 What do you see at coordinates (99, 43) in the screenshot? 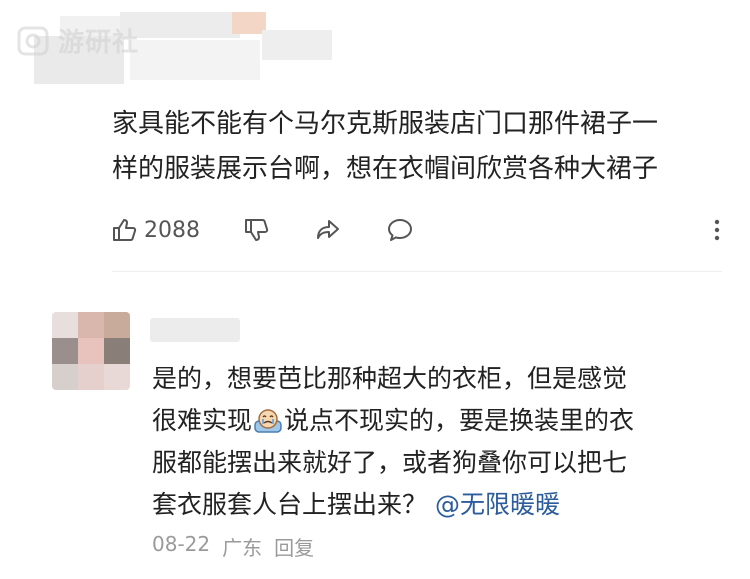
I see `watermark-text: 游研社` at bounding box center [99, 43].